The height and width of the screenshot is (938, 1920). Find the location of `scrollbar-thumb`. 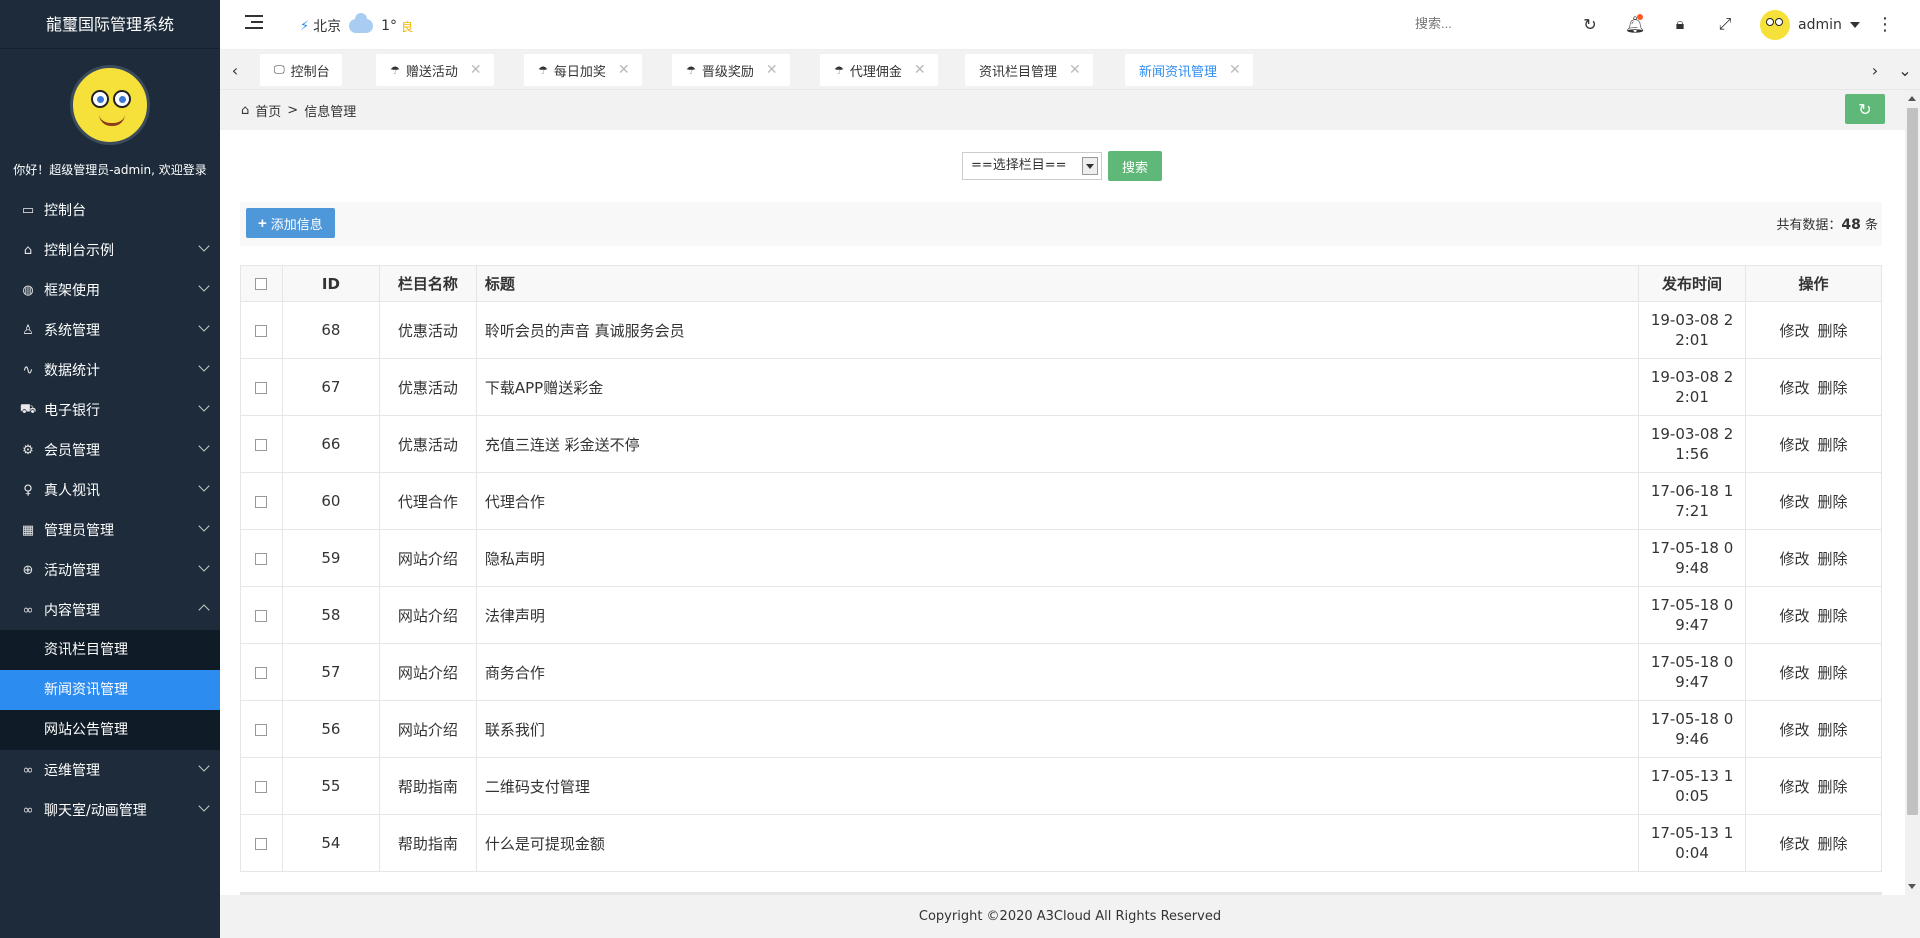

scrollbar-thumb is located at coordinates (1912, 461).